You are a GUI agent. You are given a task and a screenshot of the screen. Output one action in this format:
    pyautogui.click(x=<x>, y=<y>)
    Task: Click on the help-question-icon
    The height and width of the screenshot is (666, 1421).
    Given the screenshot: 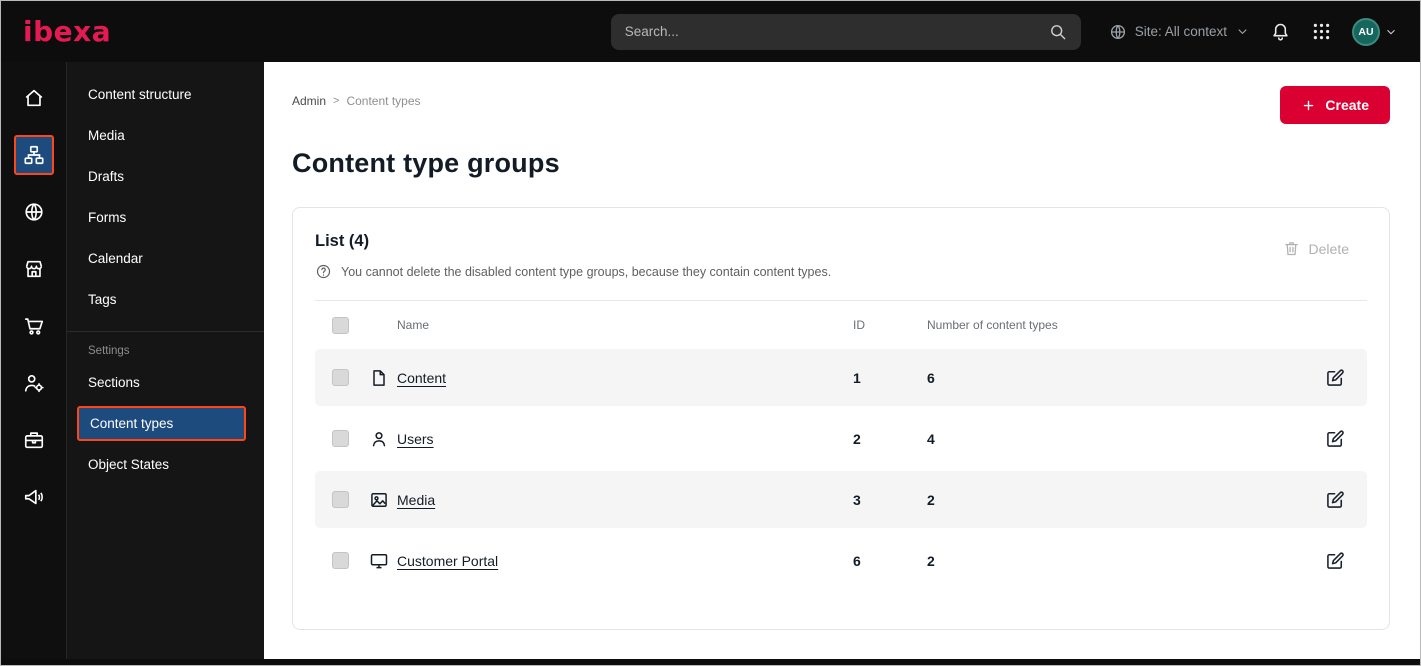 What is the action you would take?
    pyautogui.click(x=323, y=271)
    